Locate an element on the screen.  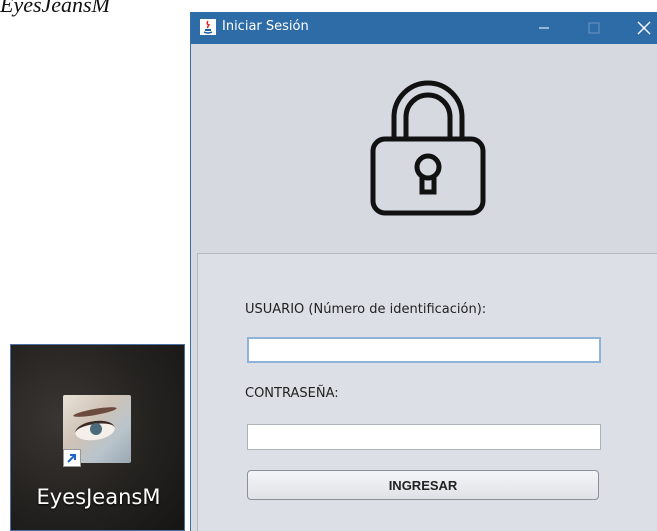
maximize-button is located at coordinates (594, 28).